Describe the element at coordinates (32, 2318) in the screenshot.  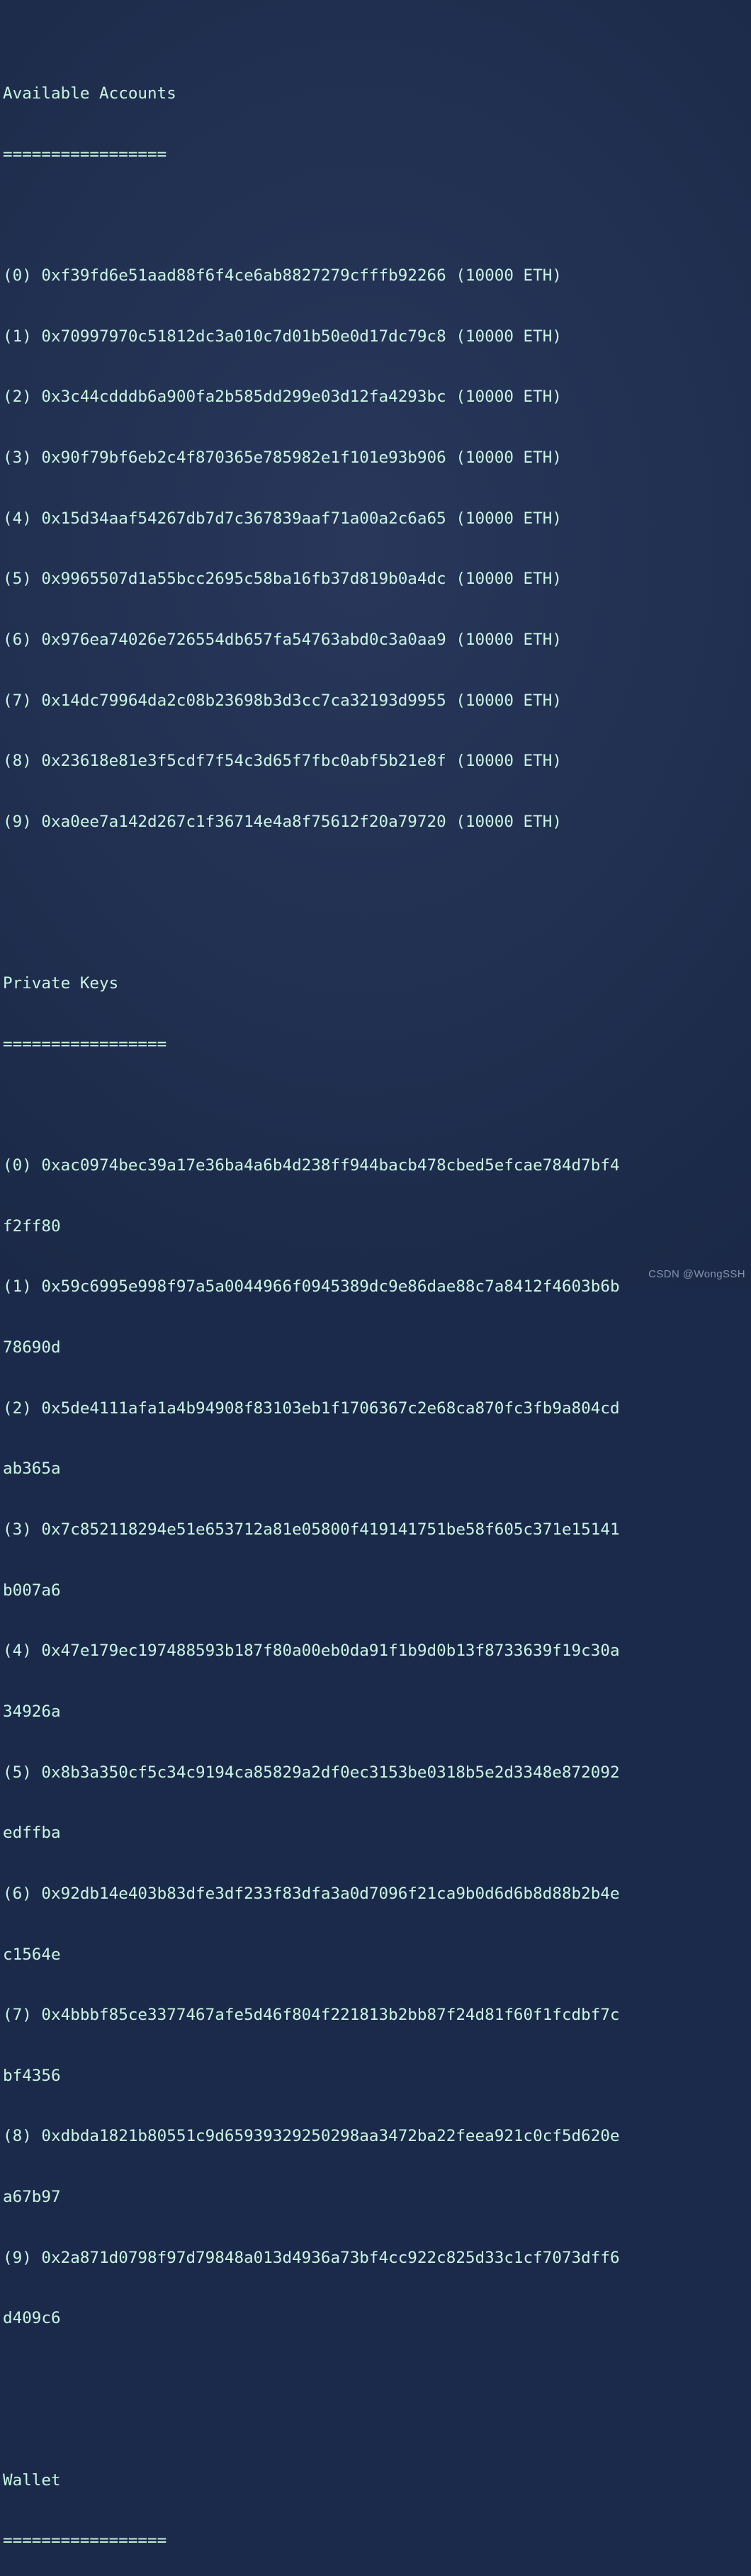
I see `private-key-row-wrap: d409c6` at that location.